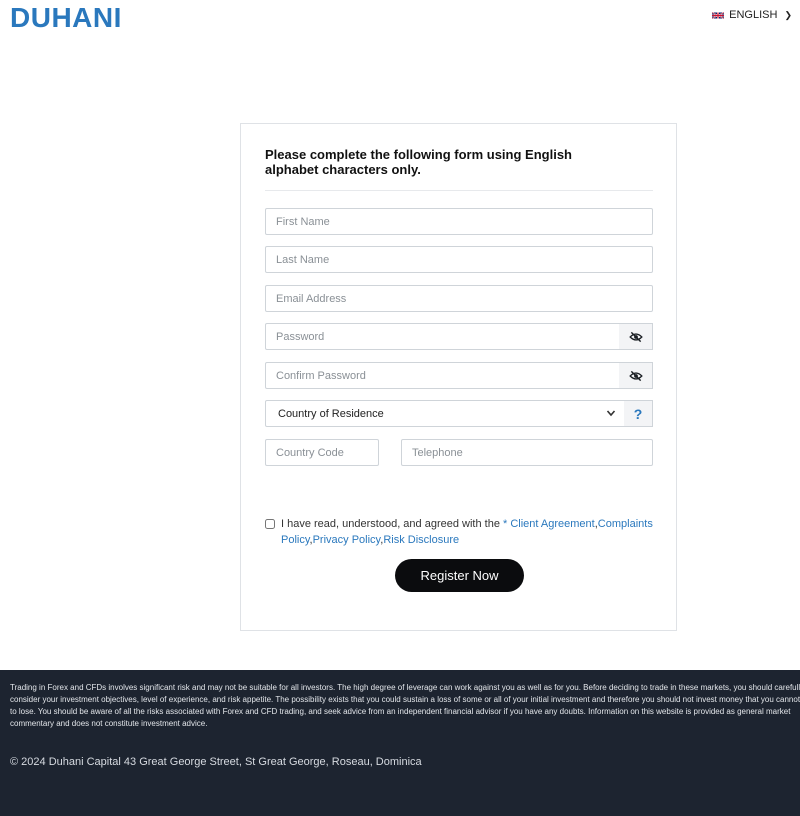  Describe the element at coordinates (638, 413) in the screenshot. I see `help-button: ?` at that location.